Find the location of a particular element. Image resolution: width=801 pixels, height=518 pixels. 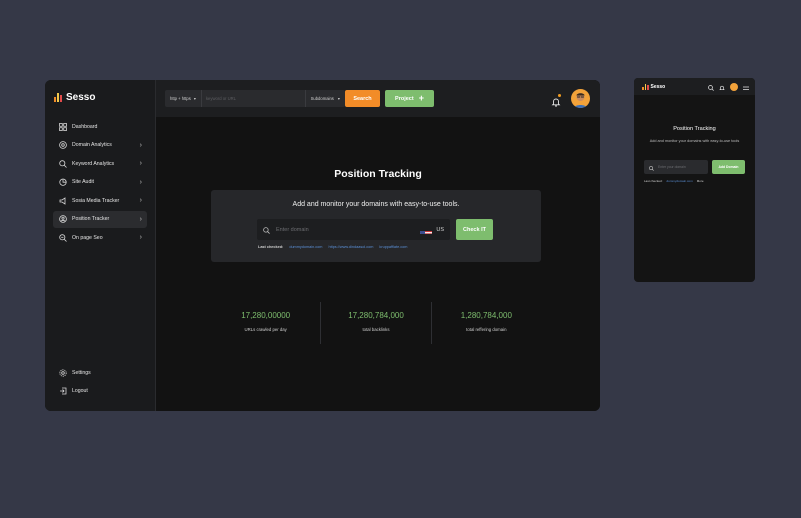

grid-icon is located at coordinates (62, 126).